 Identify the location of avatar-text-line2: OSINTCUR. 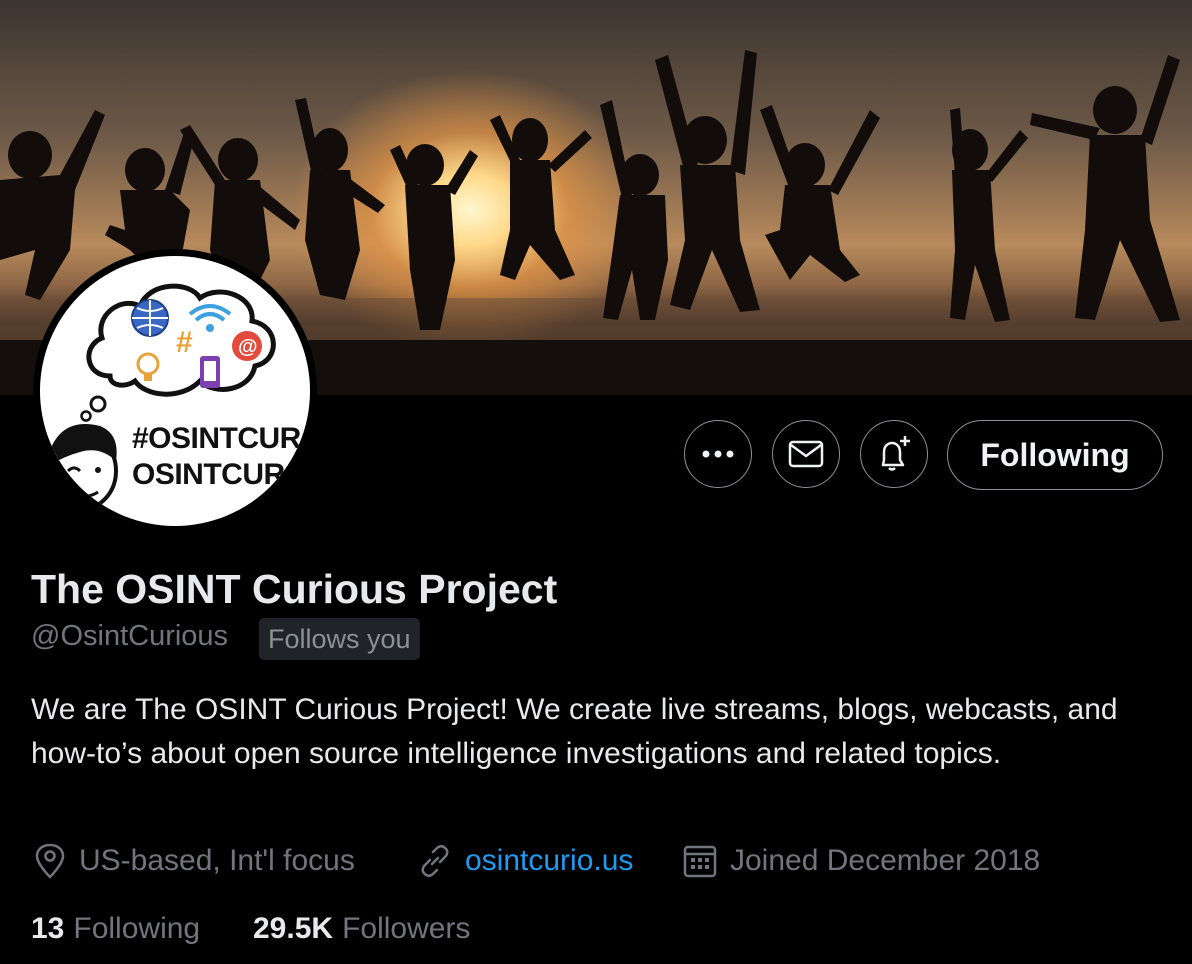
(208, 474).